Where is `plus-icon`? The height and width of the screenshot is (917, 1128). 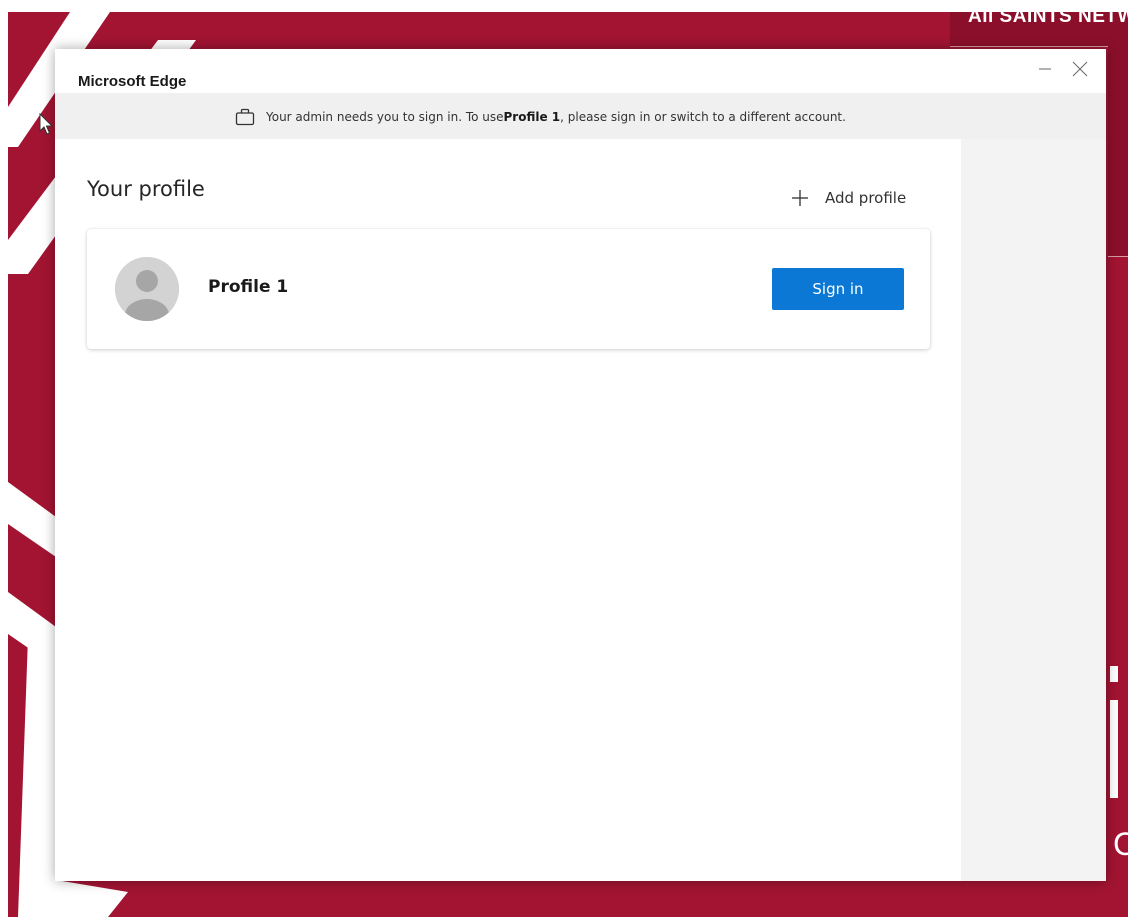 plus-icon is located at coordinates (800, 198).